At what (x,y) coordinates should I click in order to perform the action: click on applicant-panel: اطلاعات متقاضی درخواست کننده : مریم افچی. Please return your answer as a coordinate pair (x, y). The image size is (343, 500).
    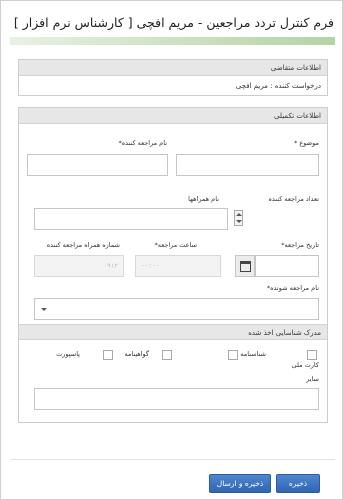
    Looking at the image, I should click on (173, 77).